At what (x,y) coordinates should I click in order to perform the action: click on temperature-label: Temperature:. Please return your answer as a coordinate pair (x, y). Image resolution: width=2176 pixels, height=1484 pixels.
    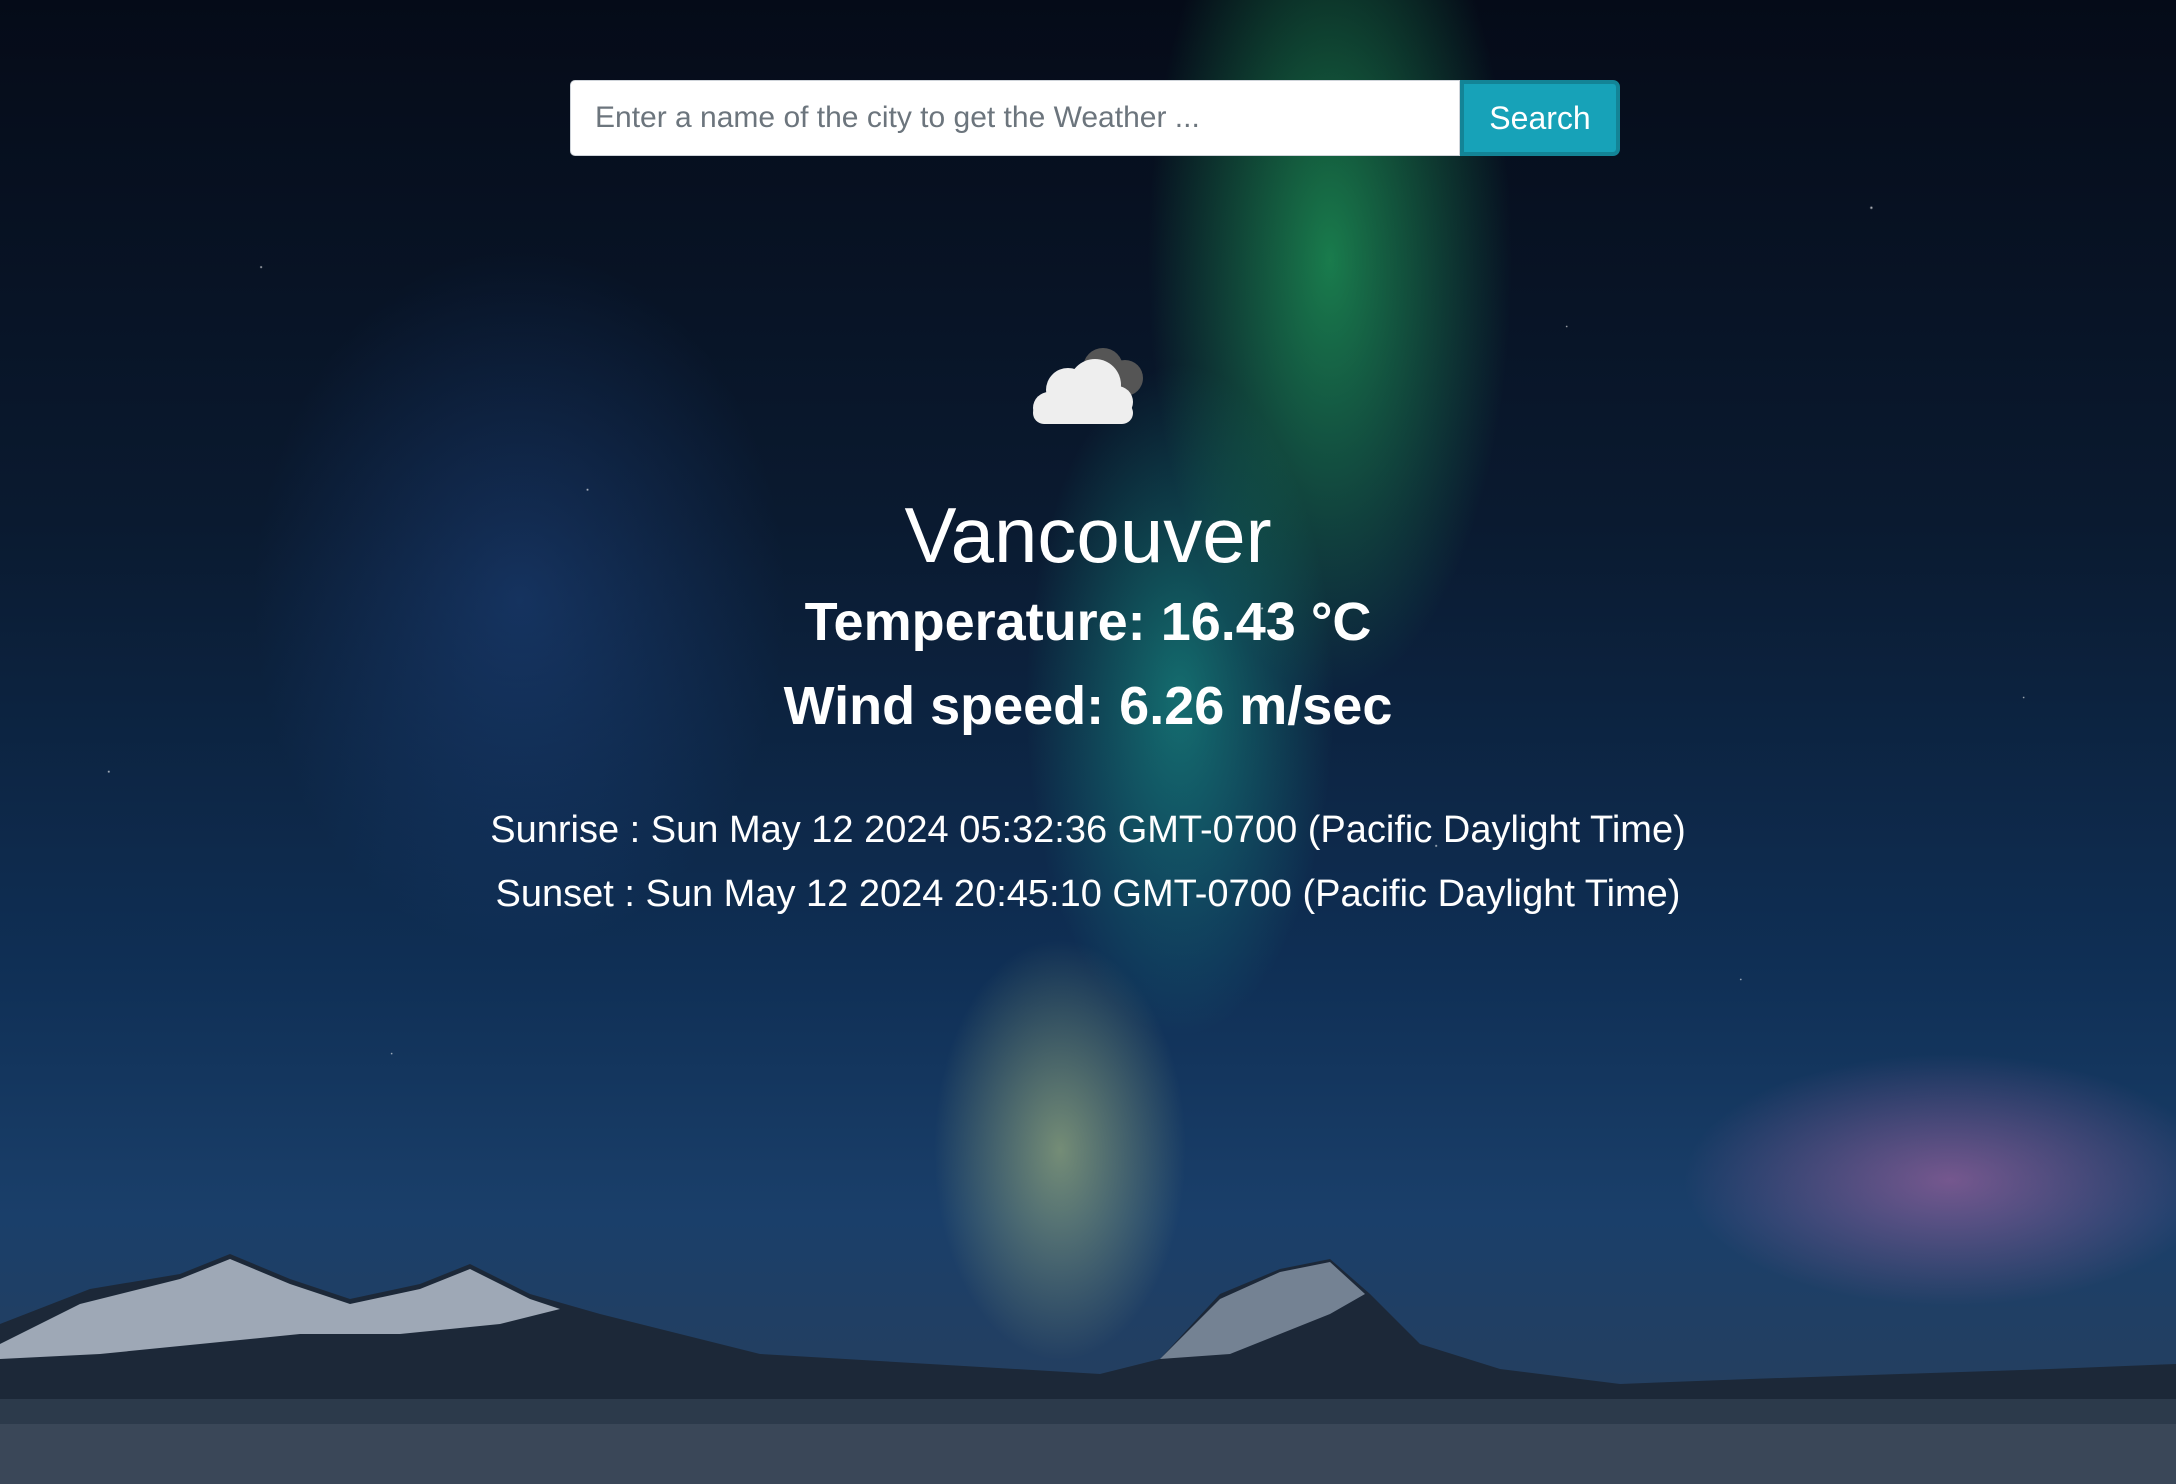
    Looking at the image, I should click on (975, 622).